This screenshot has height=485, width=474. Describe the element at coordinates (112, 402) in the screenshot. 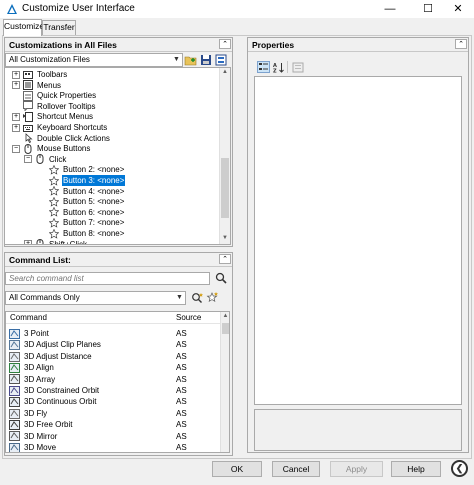

I see `command-row: 3D Continuous Orbit AS` at that location.